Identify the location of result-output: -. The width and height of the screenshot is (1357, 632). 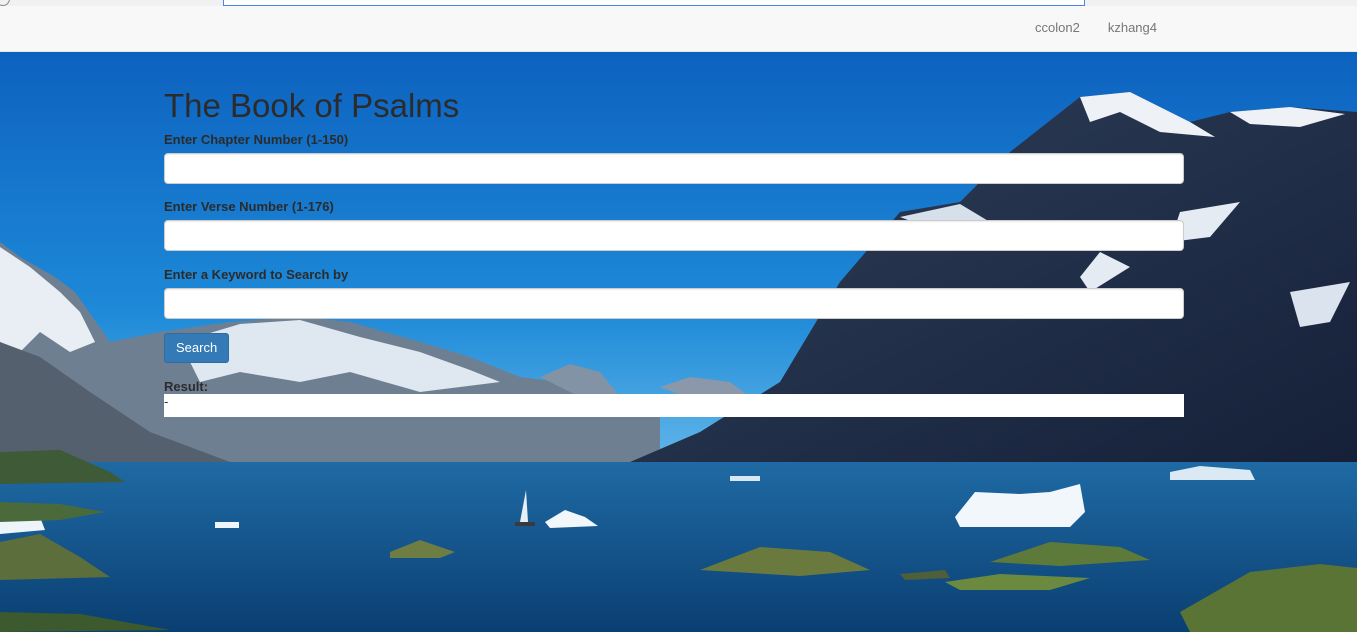
(674, 405).